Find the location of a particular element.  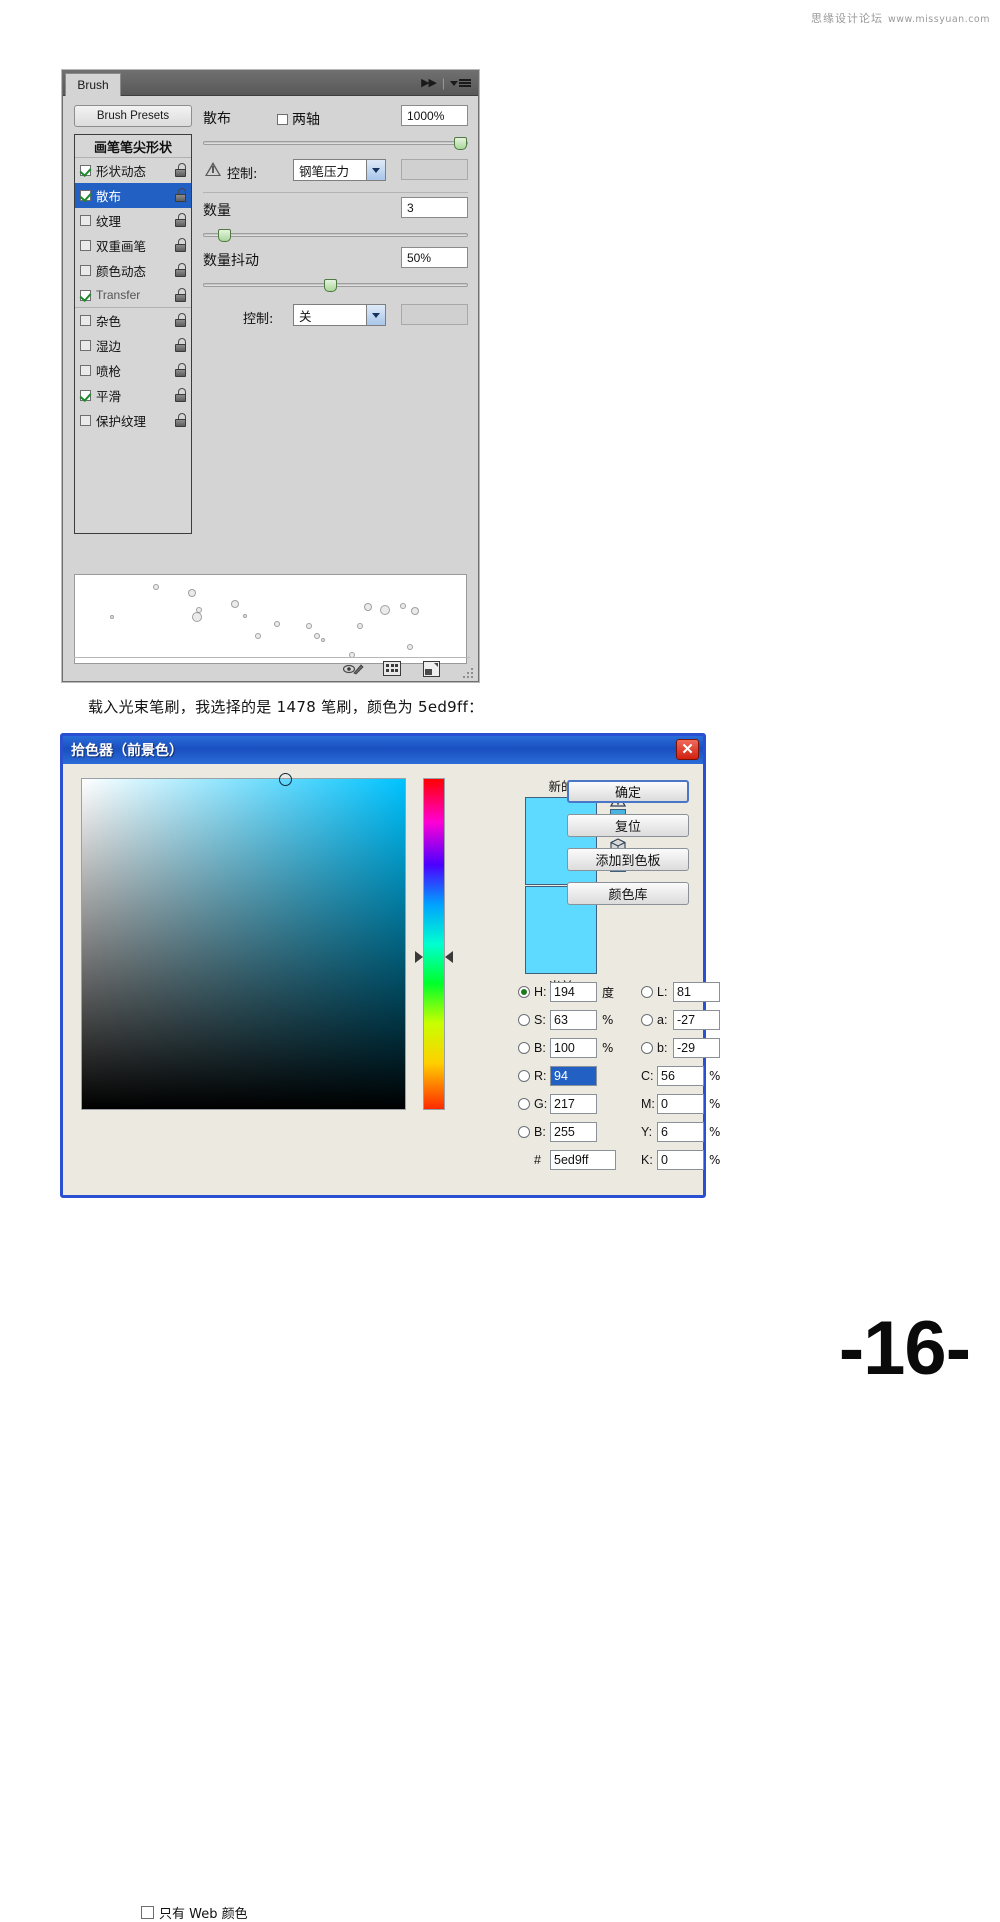

color-picker-button: 确定 is located at coordinates (628, 791).